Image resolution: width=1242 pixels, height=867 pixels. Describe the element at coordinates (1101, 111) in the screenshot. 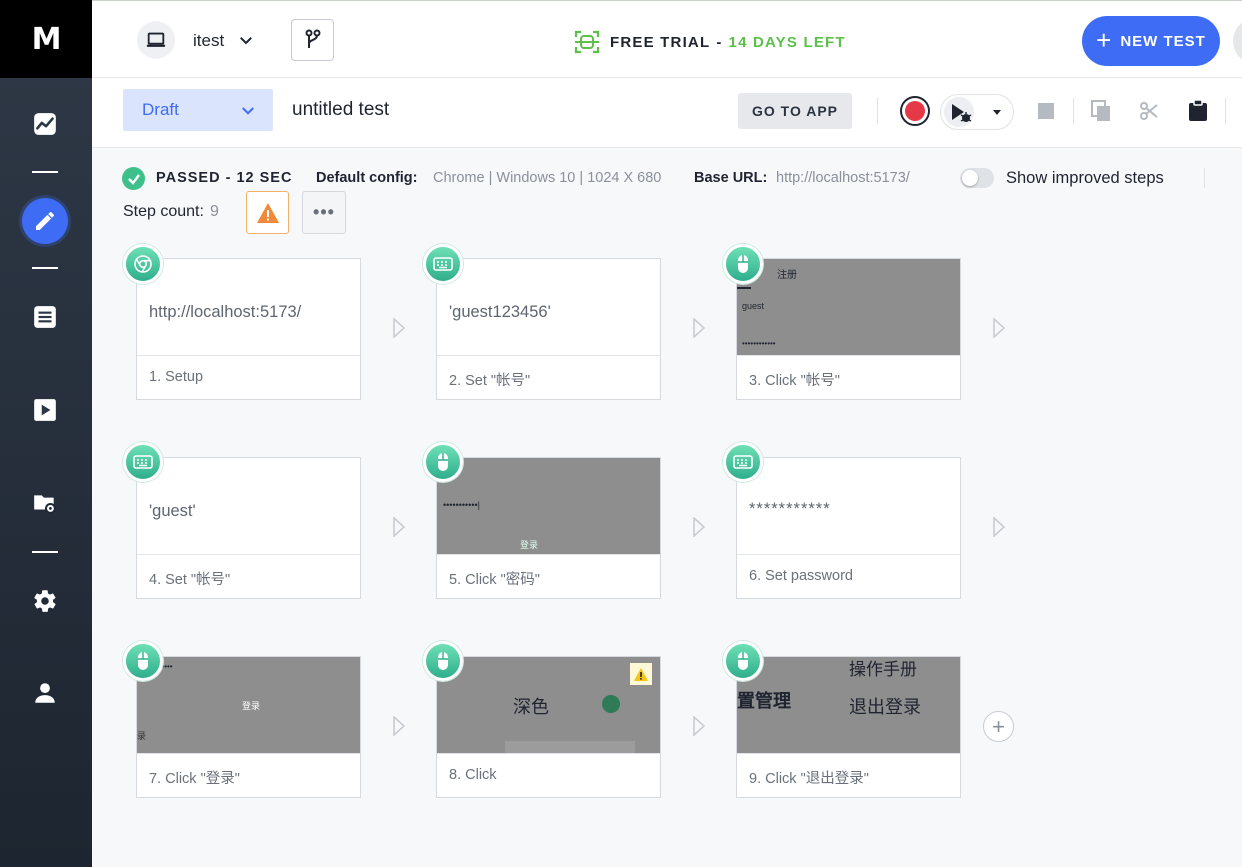

I see `copy-button` at that location.